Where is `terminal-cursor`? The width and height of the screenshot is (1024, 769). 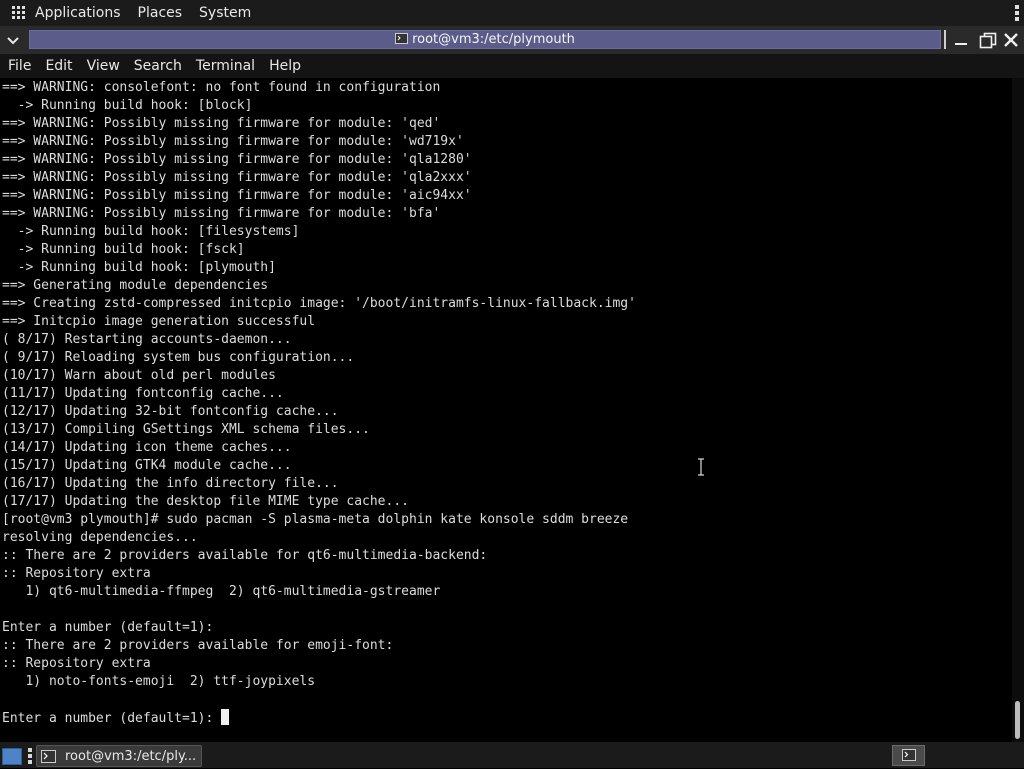
terminal-cursor is located at coordinates (225, 717).